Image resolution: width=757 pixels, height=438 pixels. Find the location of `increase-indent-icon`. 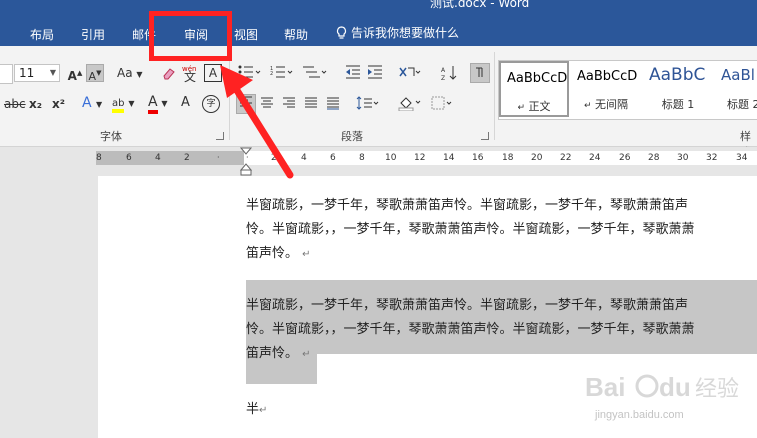

increase-indent-icon is located at coordinates (375, 73).